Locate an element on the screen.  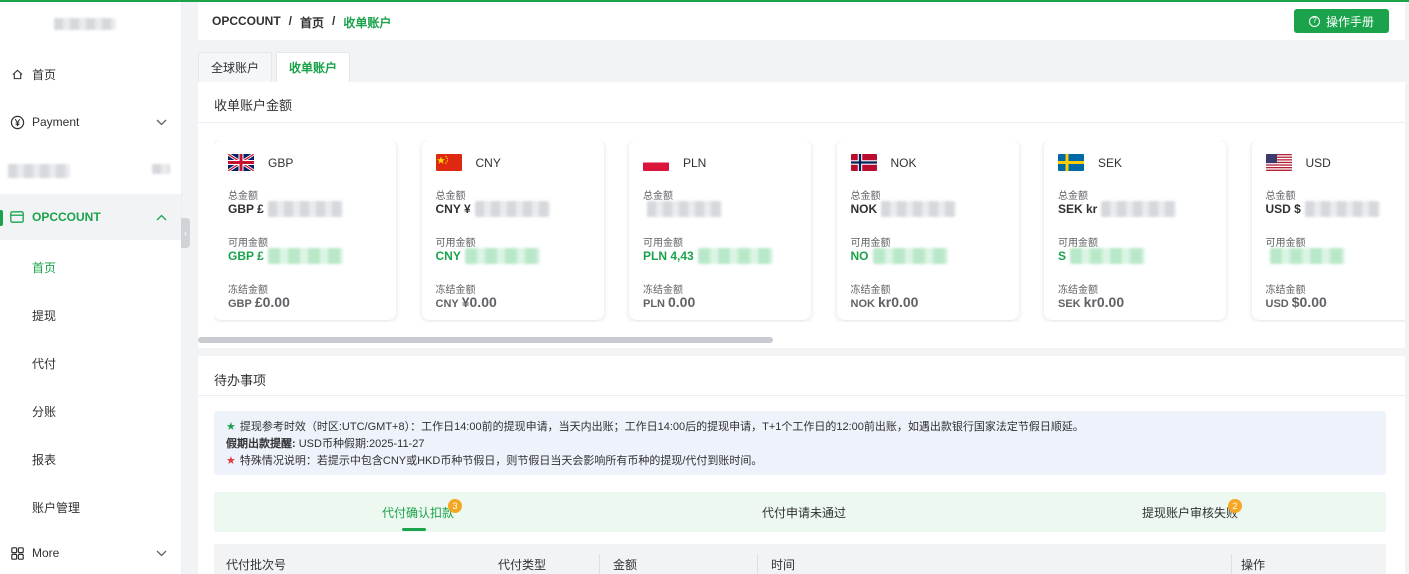
total-amount: CNY ¥ is located at coordinates (493, 209).